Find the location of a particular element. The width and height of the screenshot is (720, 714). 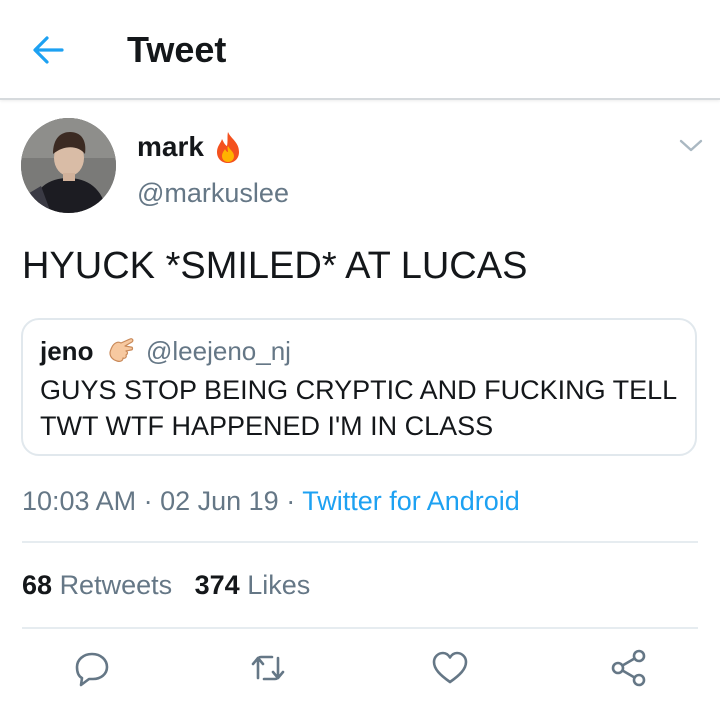

quoted-author-handle: @leejeno_nj is located at coordinates (218, 351).